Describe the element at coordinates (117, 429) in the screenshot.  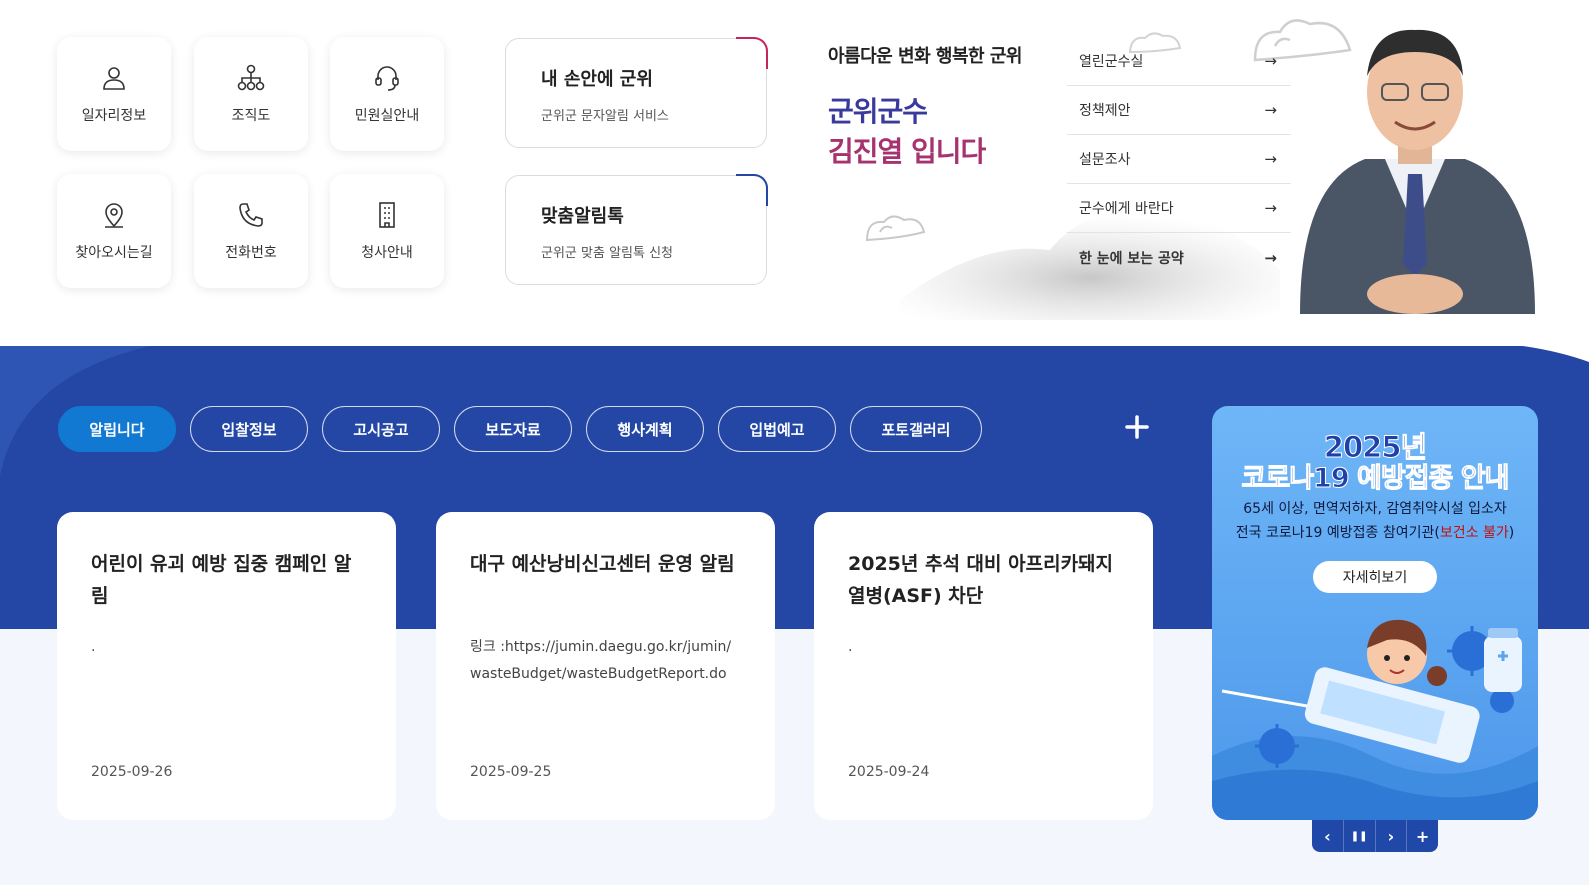
I see `tab-notices: 알립니다` at that location.